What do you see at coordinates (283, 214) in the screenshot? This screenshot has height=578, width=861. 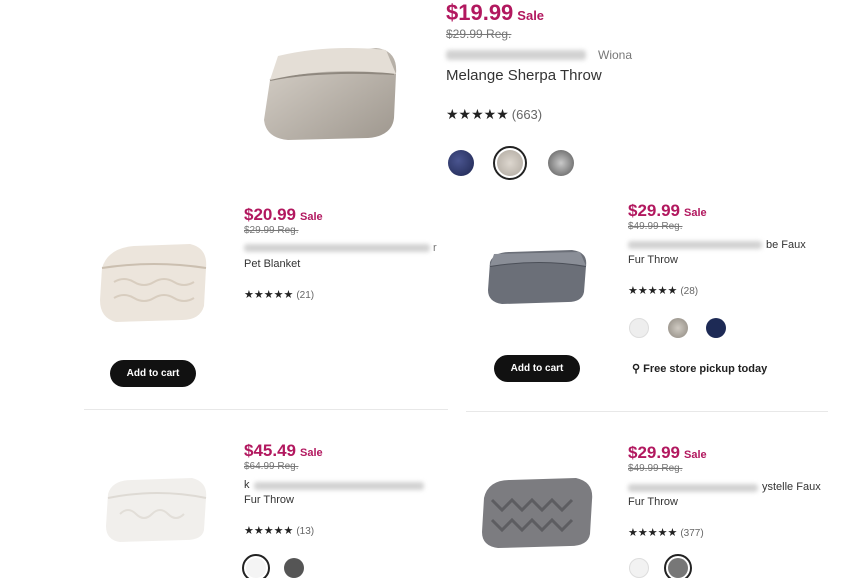 I see `sale-price: $20.99 Sale` at bounding box center [283, 214].